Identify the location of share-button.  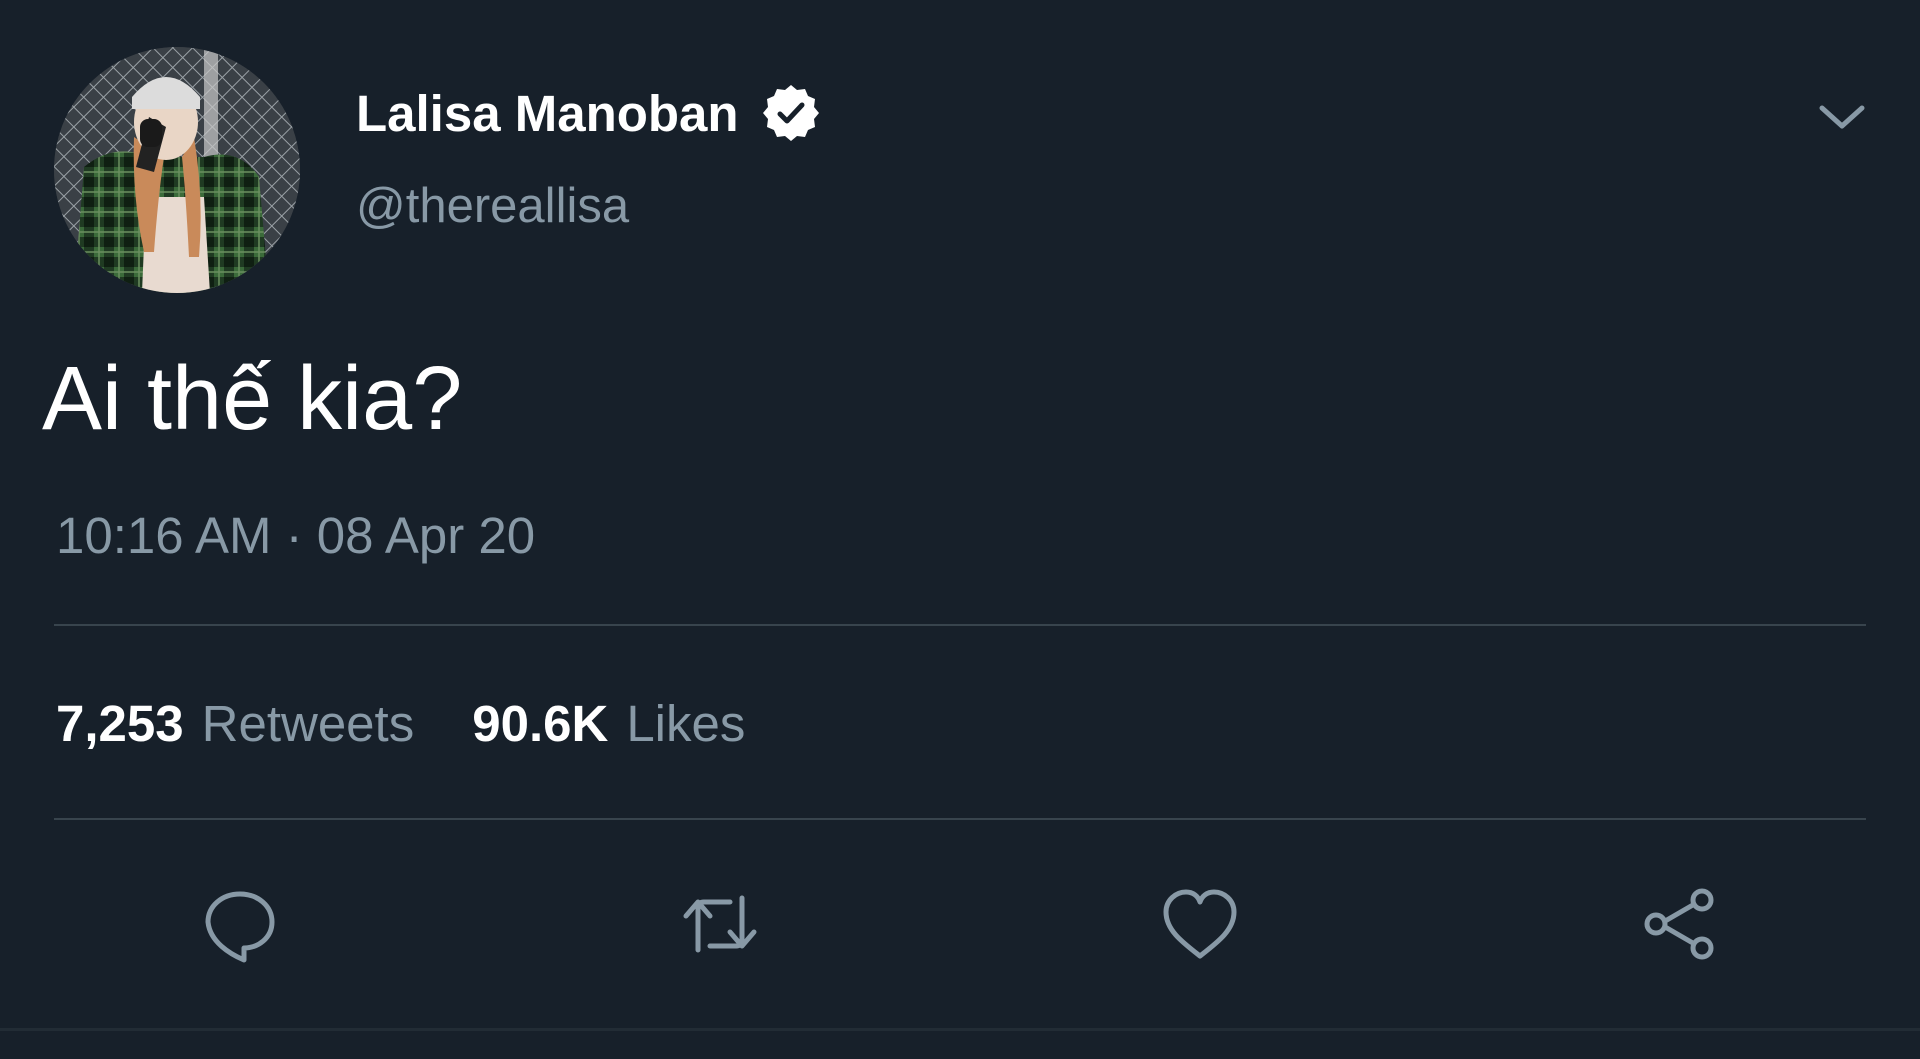
(1680, 924).